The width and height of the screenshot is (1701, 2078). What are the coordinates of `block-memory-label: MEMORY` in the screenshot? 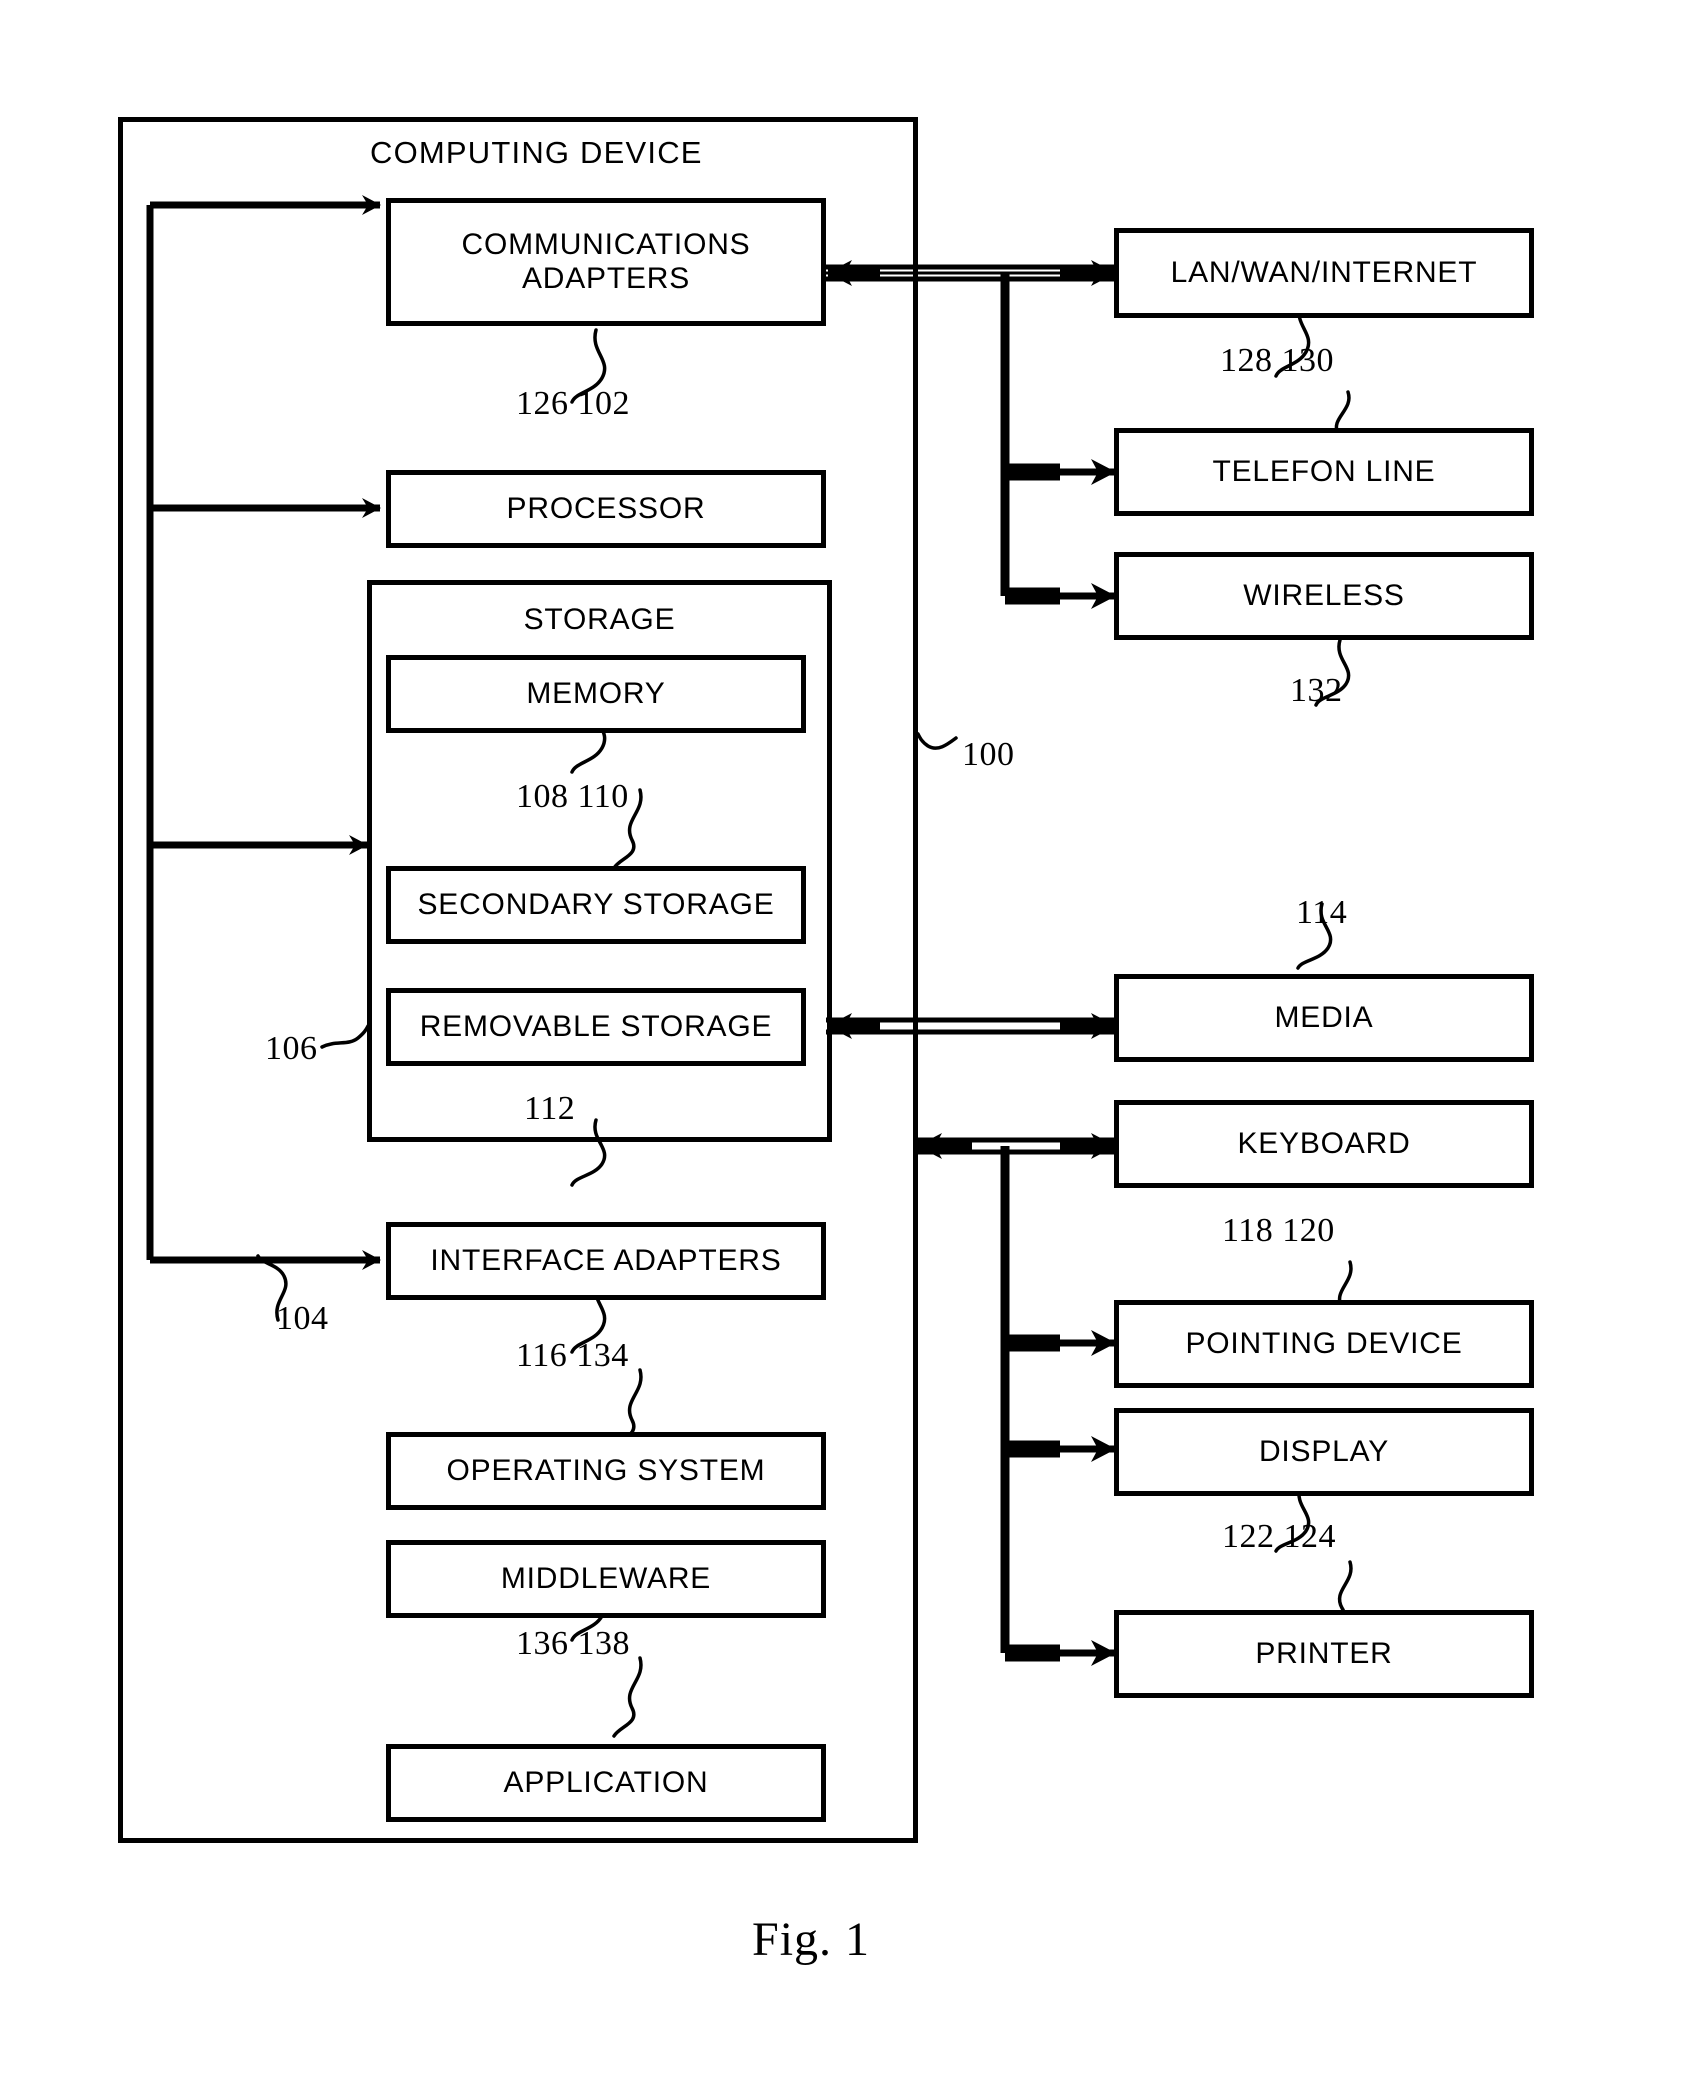 It's located at (596, 694).